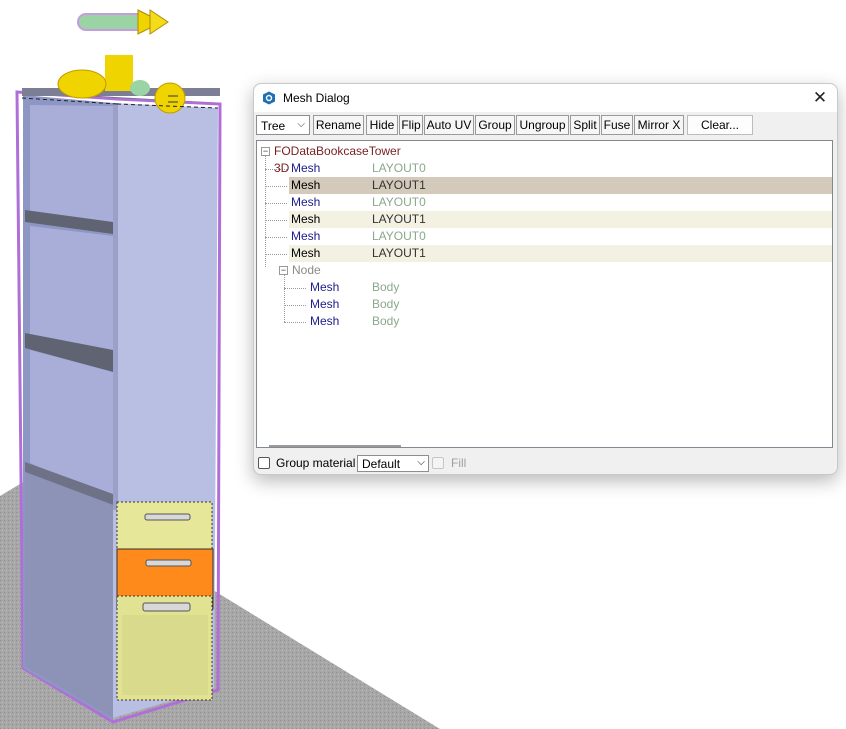 This screenshot has width=846, height=729. What do you see at coordinates (115, 306) in the screenshot?
I see `front-upright` at bounding box center [115, 306].